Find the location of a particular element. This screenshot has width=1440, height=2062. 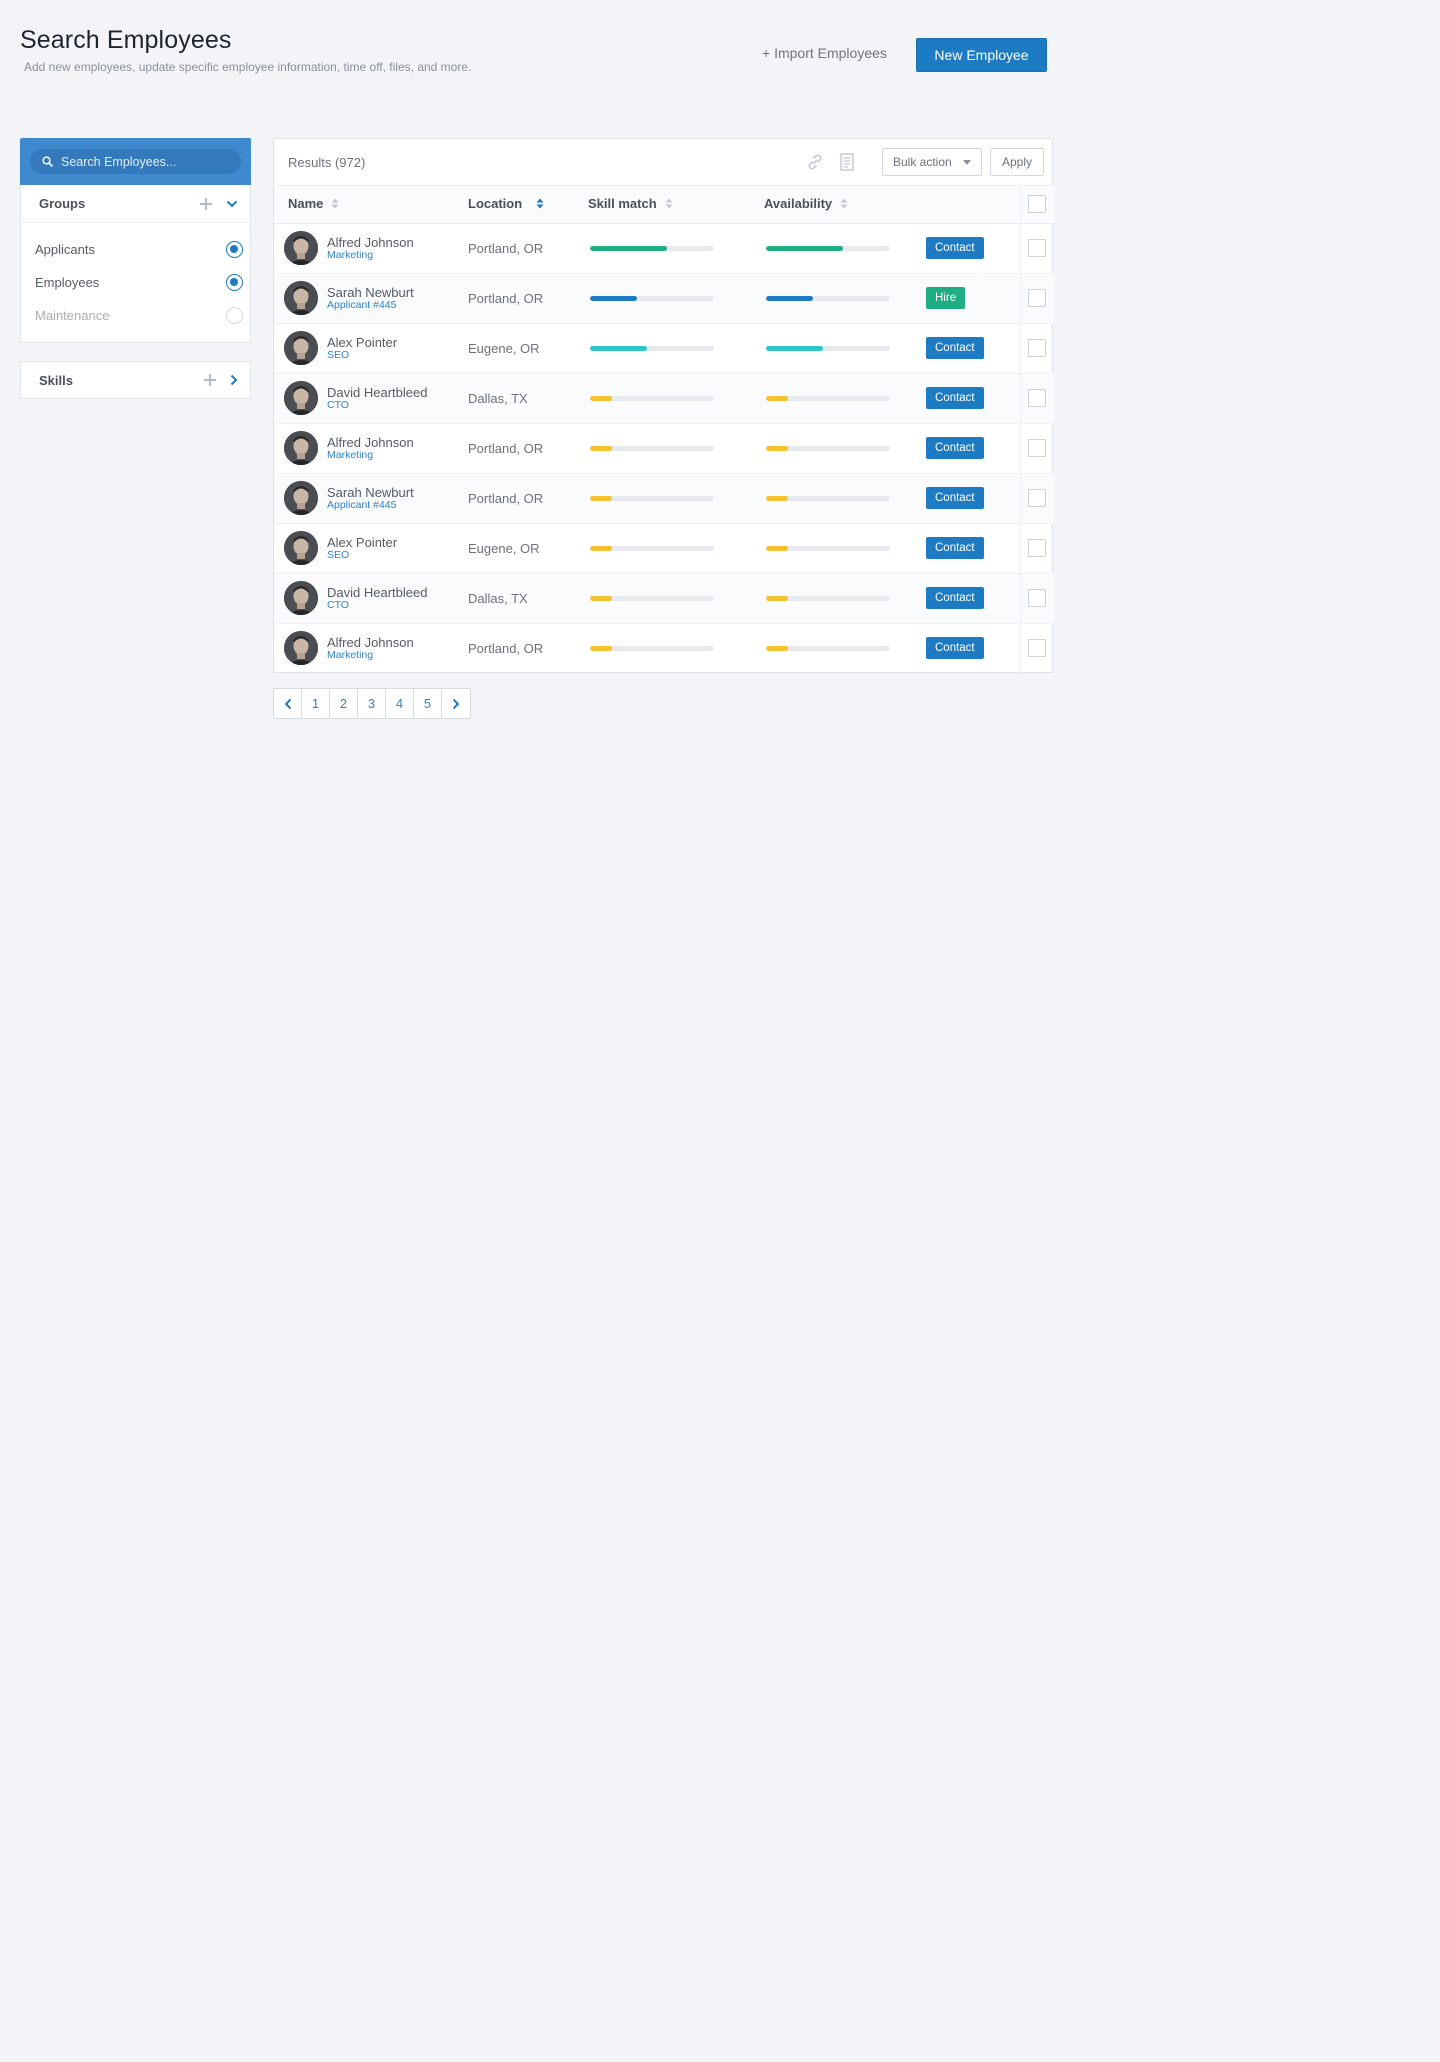

chevron-down-icon is located at coordinates (232, 204).